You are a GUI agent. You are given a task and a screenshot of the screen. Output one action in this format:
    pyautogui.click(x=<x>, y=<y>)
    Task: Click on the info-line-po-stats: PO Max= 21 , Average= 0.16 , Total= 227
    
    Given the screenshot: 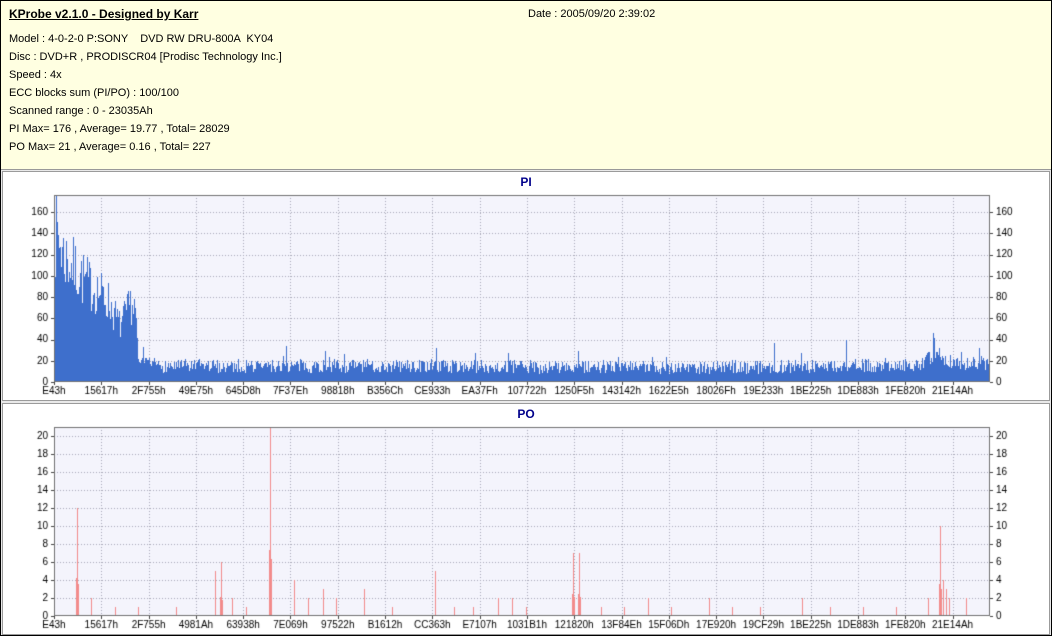 What is the action you would take?
    pyautogui.click(x=110, y=147)
    